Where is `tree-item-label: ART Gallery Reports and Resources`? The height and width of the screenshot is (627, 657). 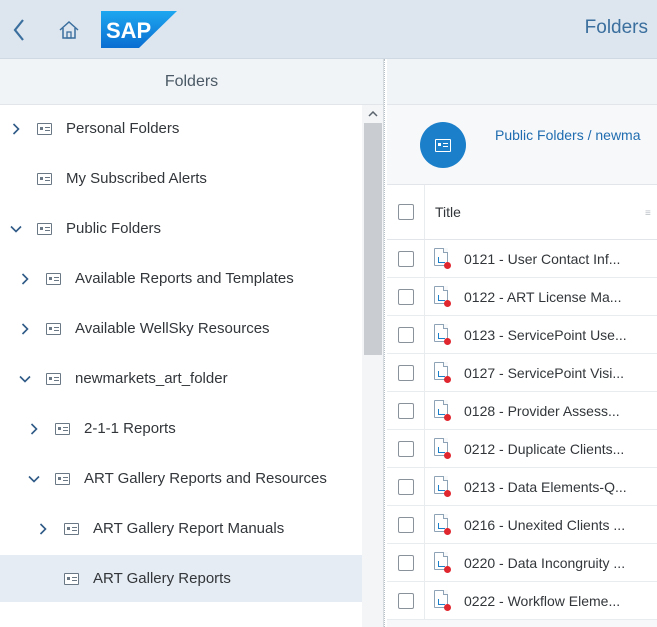 tree-item-label: ART Gallery Reports and Resources is located at coordinates (205, 478).